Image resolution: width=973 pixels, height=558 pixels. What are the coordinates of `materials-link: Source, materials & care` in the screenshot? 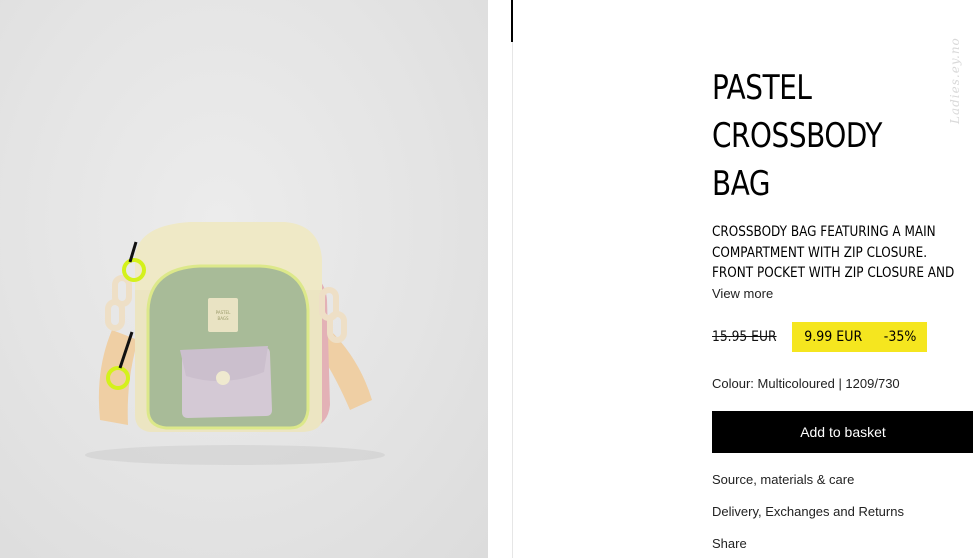 It's located at (783, 479).